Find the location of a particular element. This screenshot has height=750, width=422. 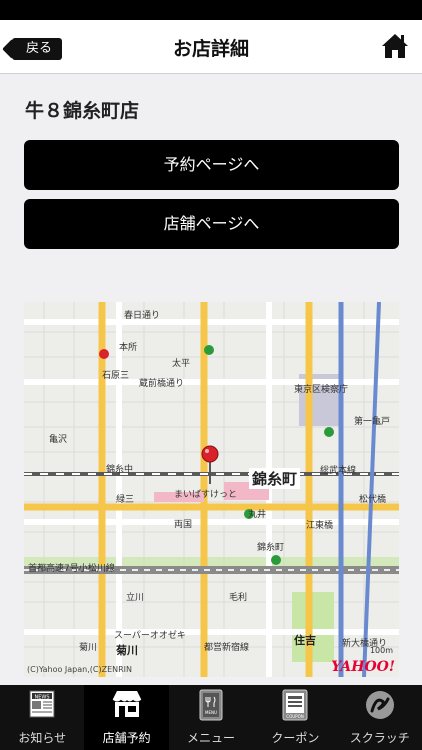

status-bar is located at coordinates (211, 10).